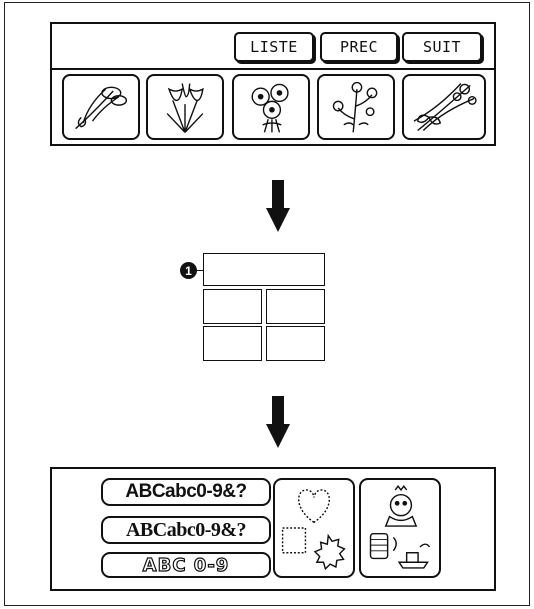 The image size is (534, 609). Describe the element at coordinates (186, 565) in the screenshot. I see `font-sample-outline: ABC 0-9` at that location.